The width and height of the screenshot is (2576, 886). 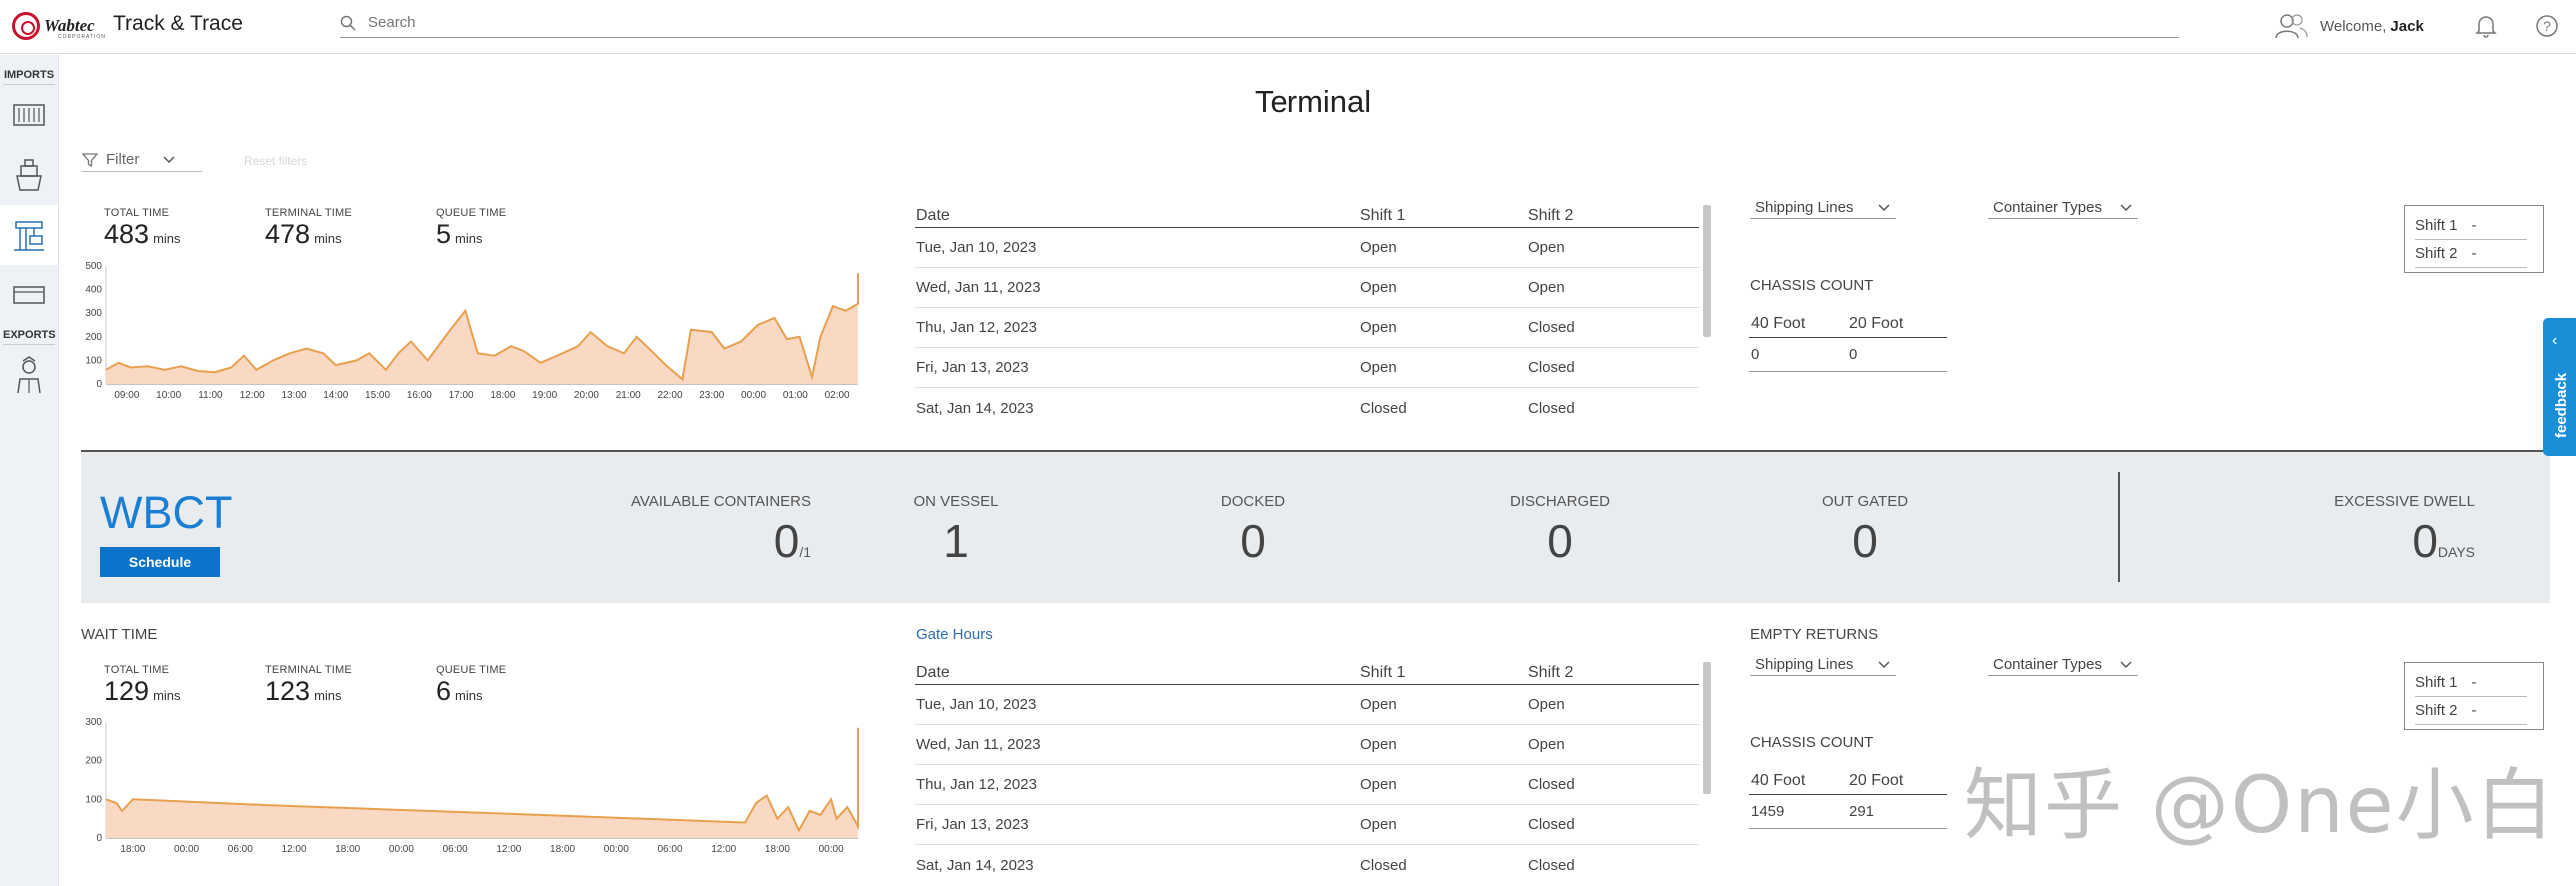 What do you see at coordinates (309, 670) in the screenshot?
I see `metric-label: TERMINAL TIME` at bounding box center [309, 670].